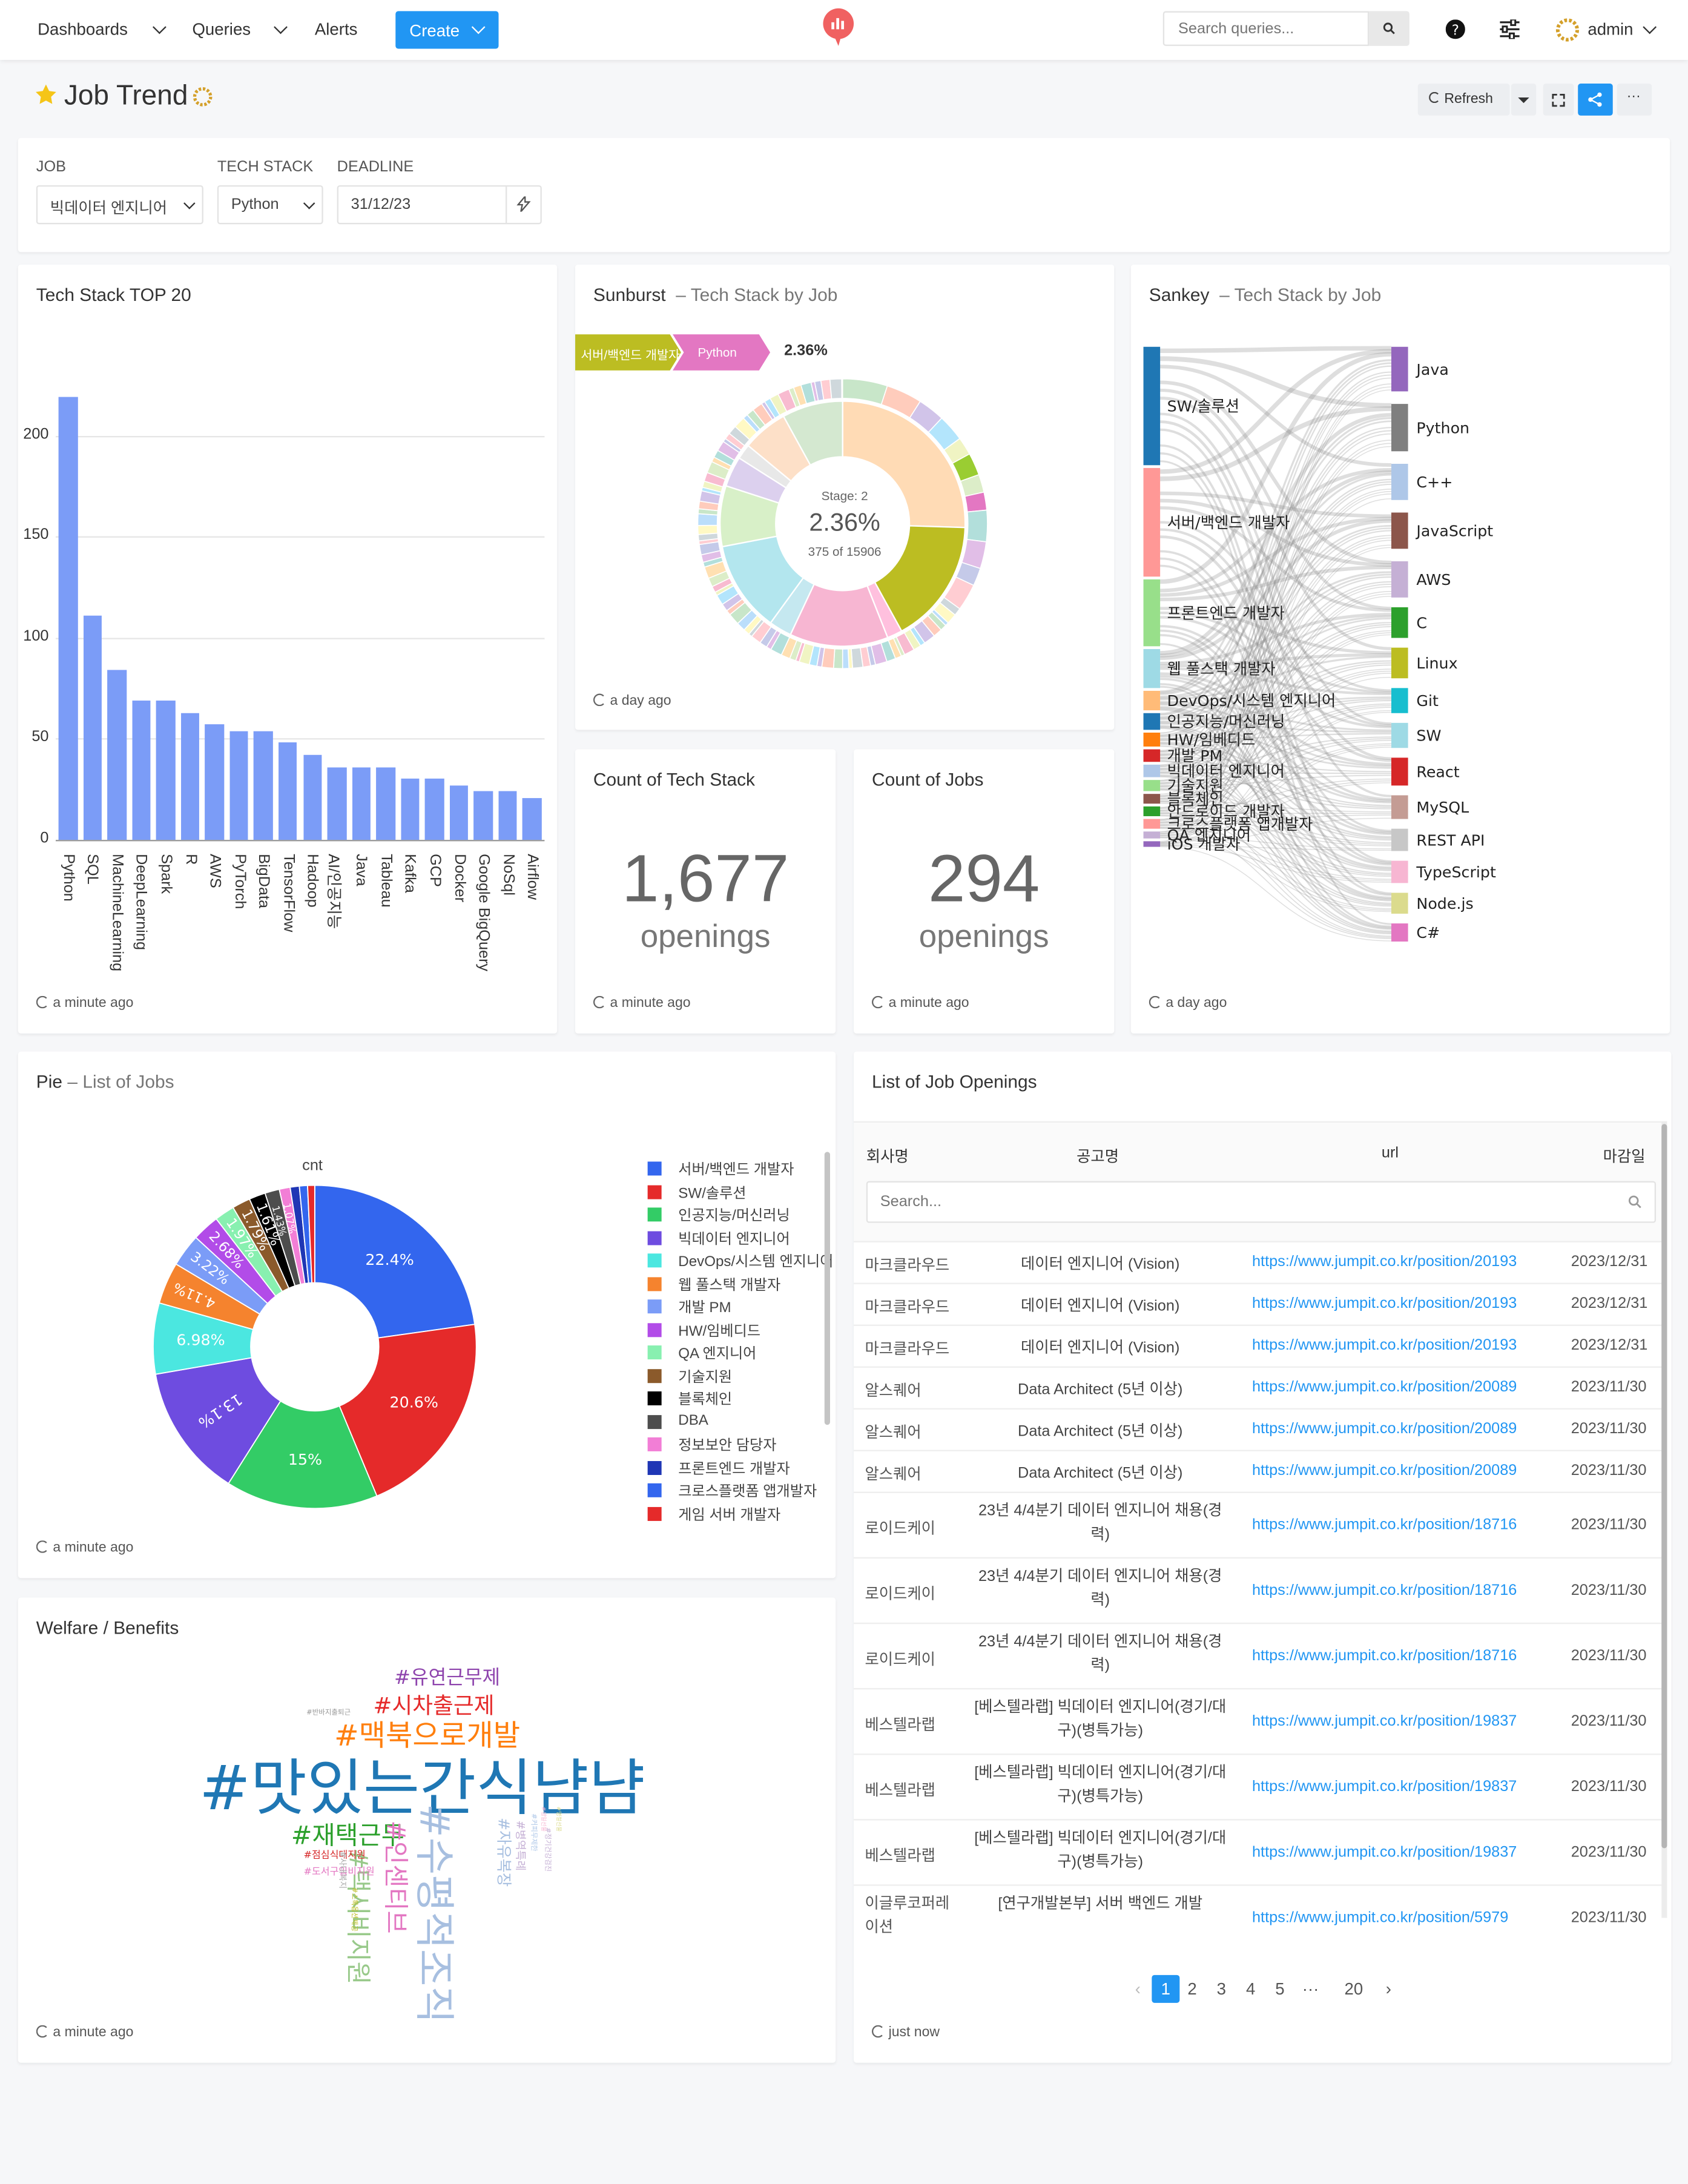 This screenshot has height=2184, width=1688. I want to click on create-button: Create, so click(447, 30).